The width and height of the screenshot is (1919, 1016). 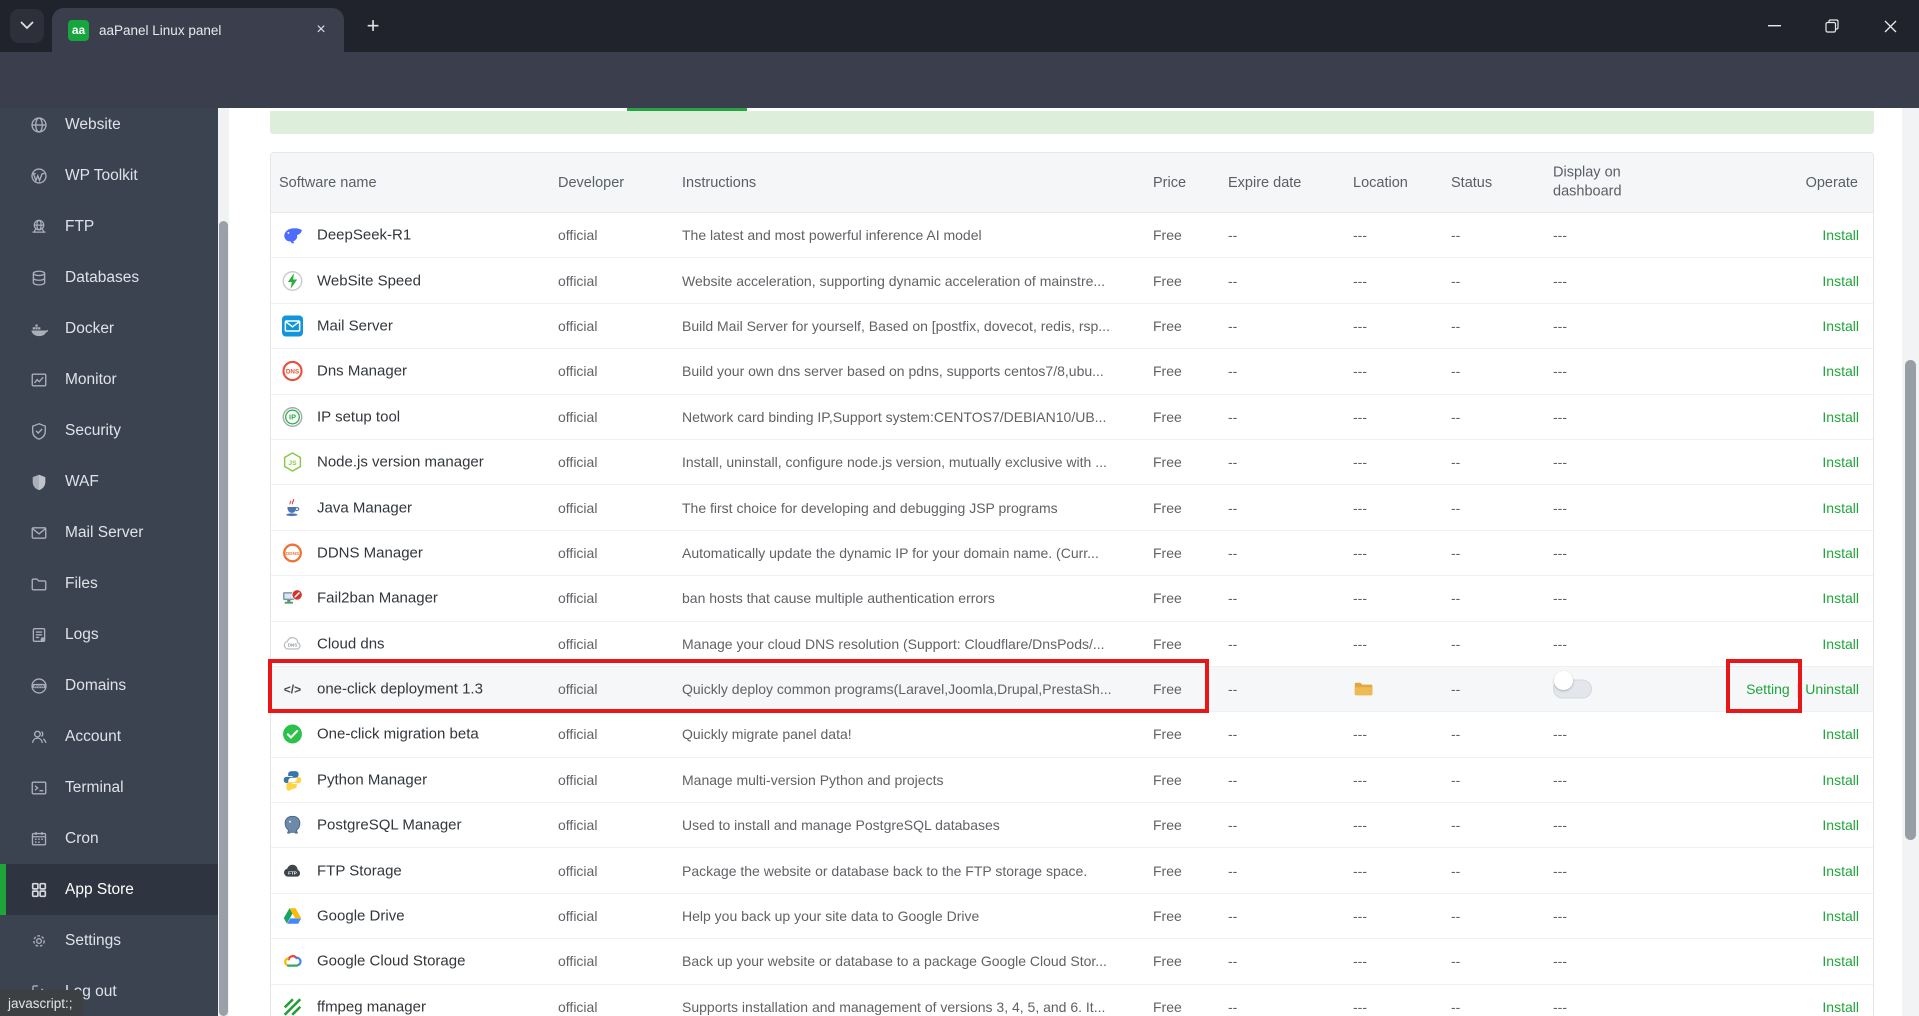 I want to click on tab-title: aaPanel Linux panel, so click(x=160, y=30).